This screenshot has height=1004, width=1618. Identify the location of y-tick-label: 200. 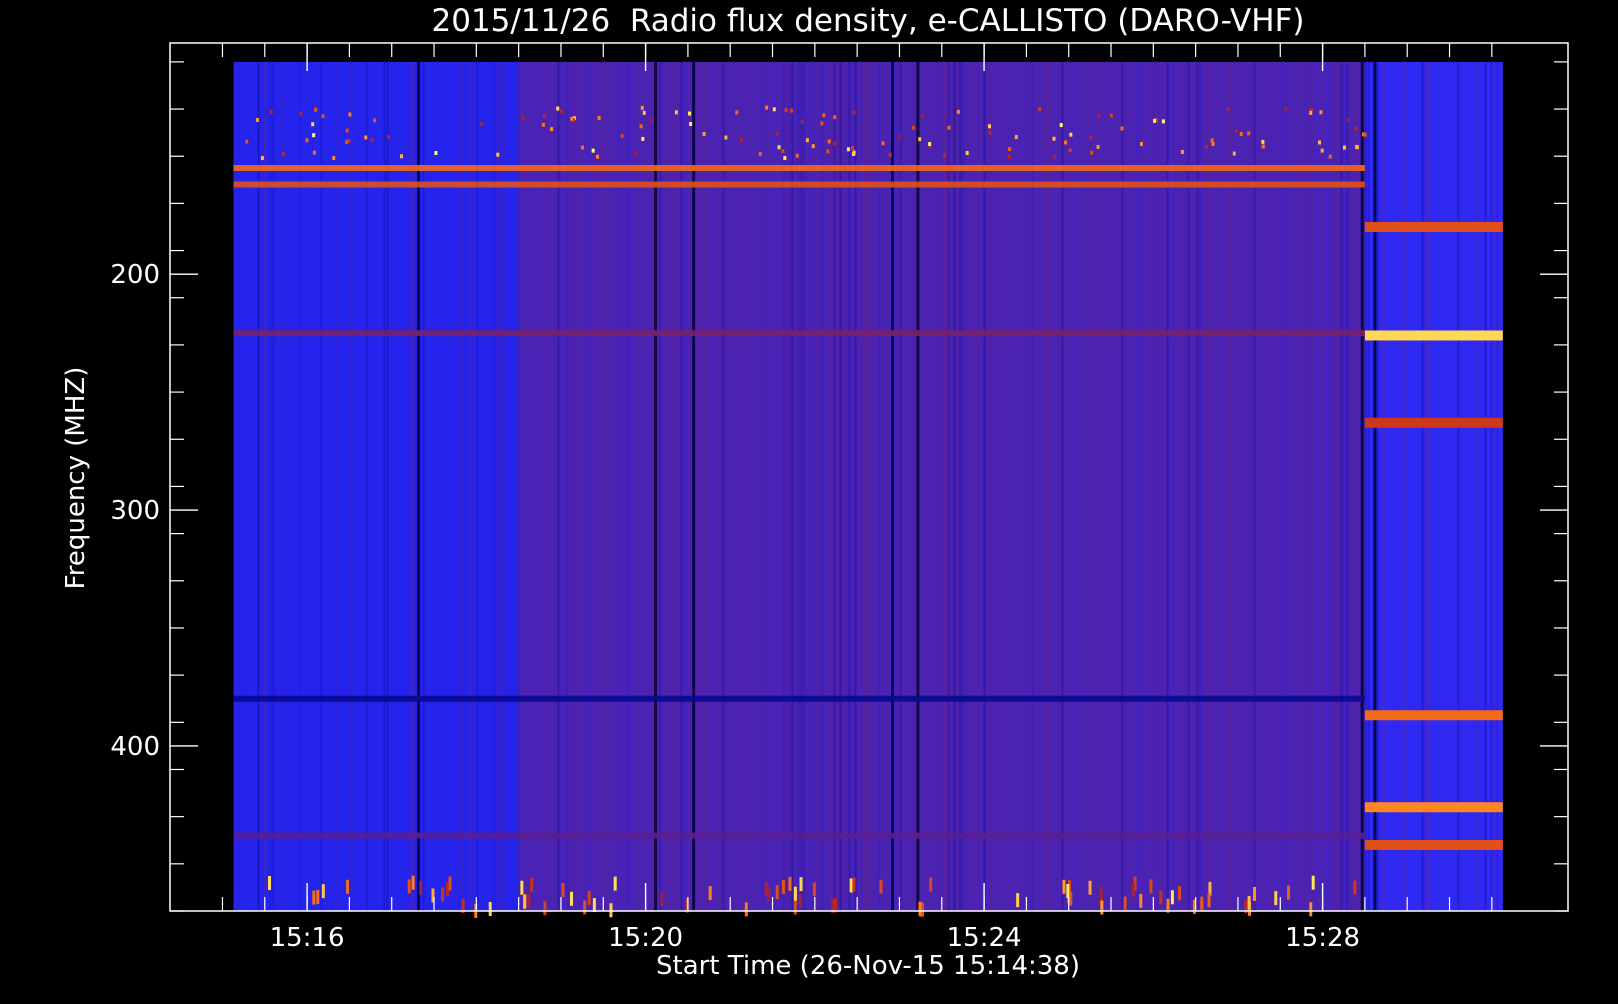
(135, 275).